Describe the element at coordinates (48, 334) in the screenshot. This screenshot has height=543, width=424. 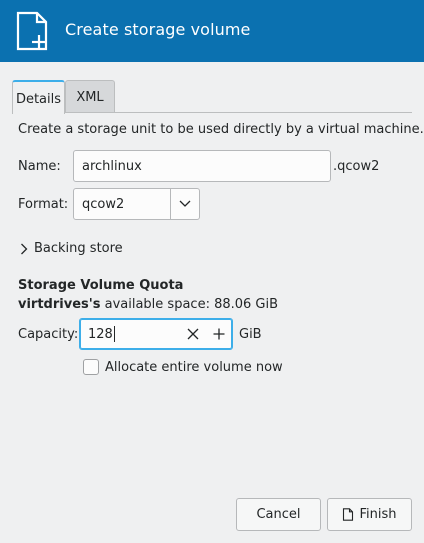
I see `capacity-label: Capacity:` at that location.